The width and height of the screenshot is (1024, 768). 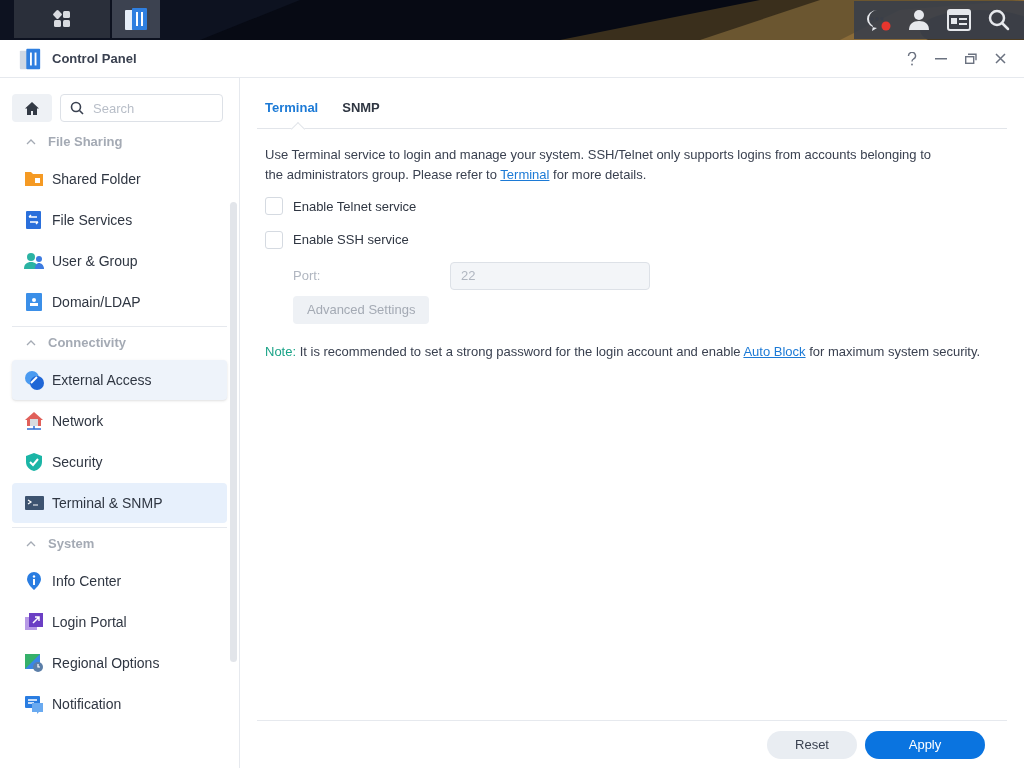 I want to click on sidebar-item: Network, so click(x=119, y=421).